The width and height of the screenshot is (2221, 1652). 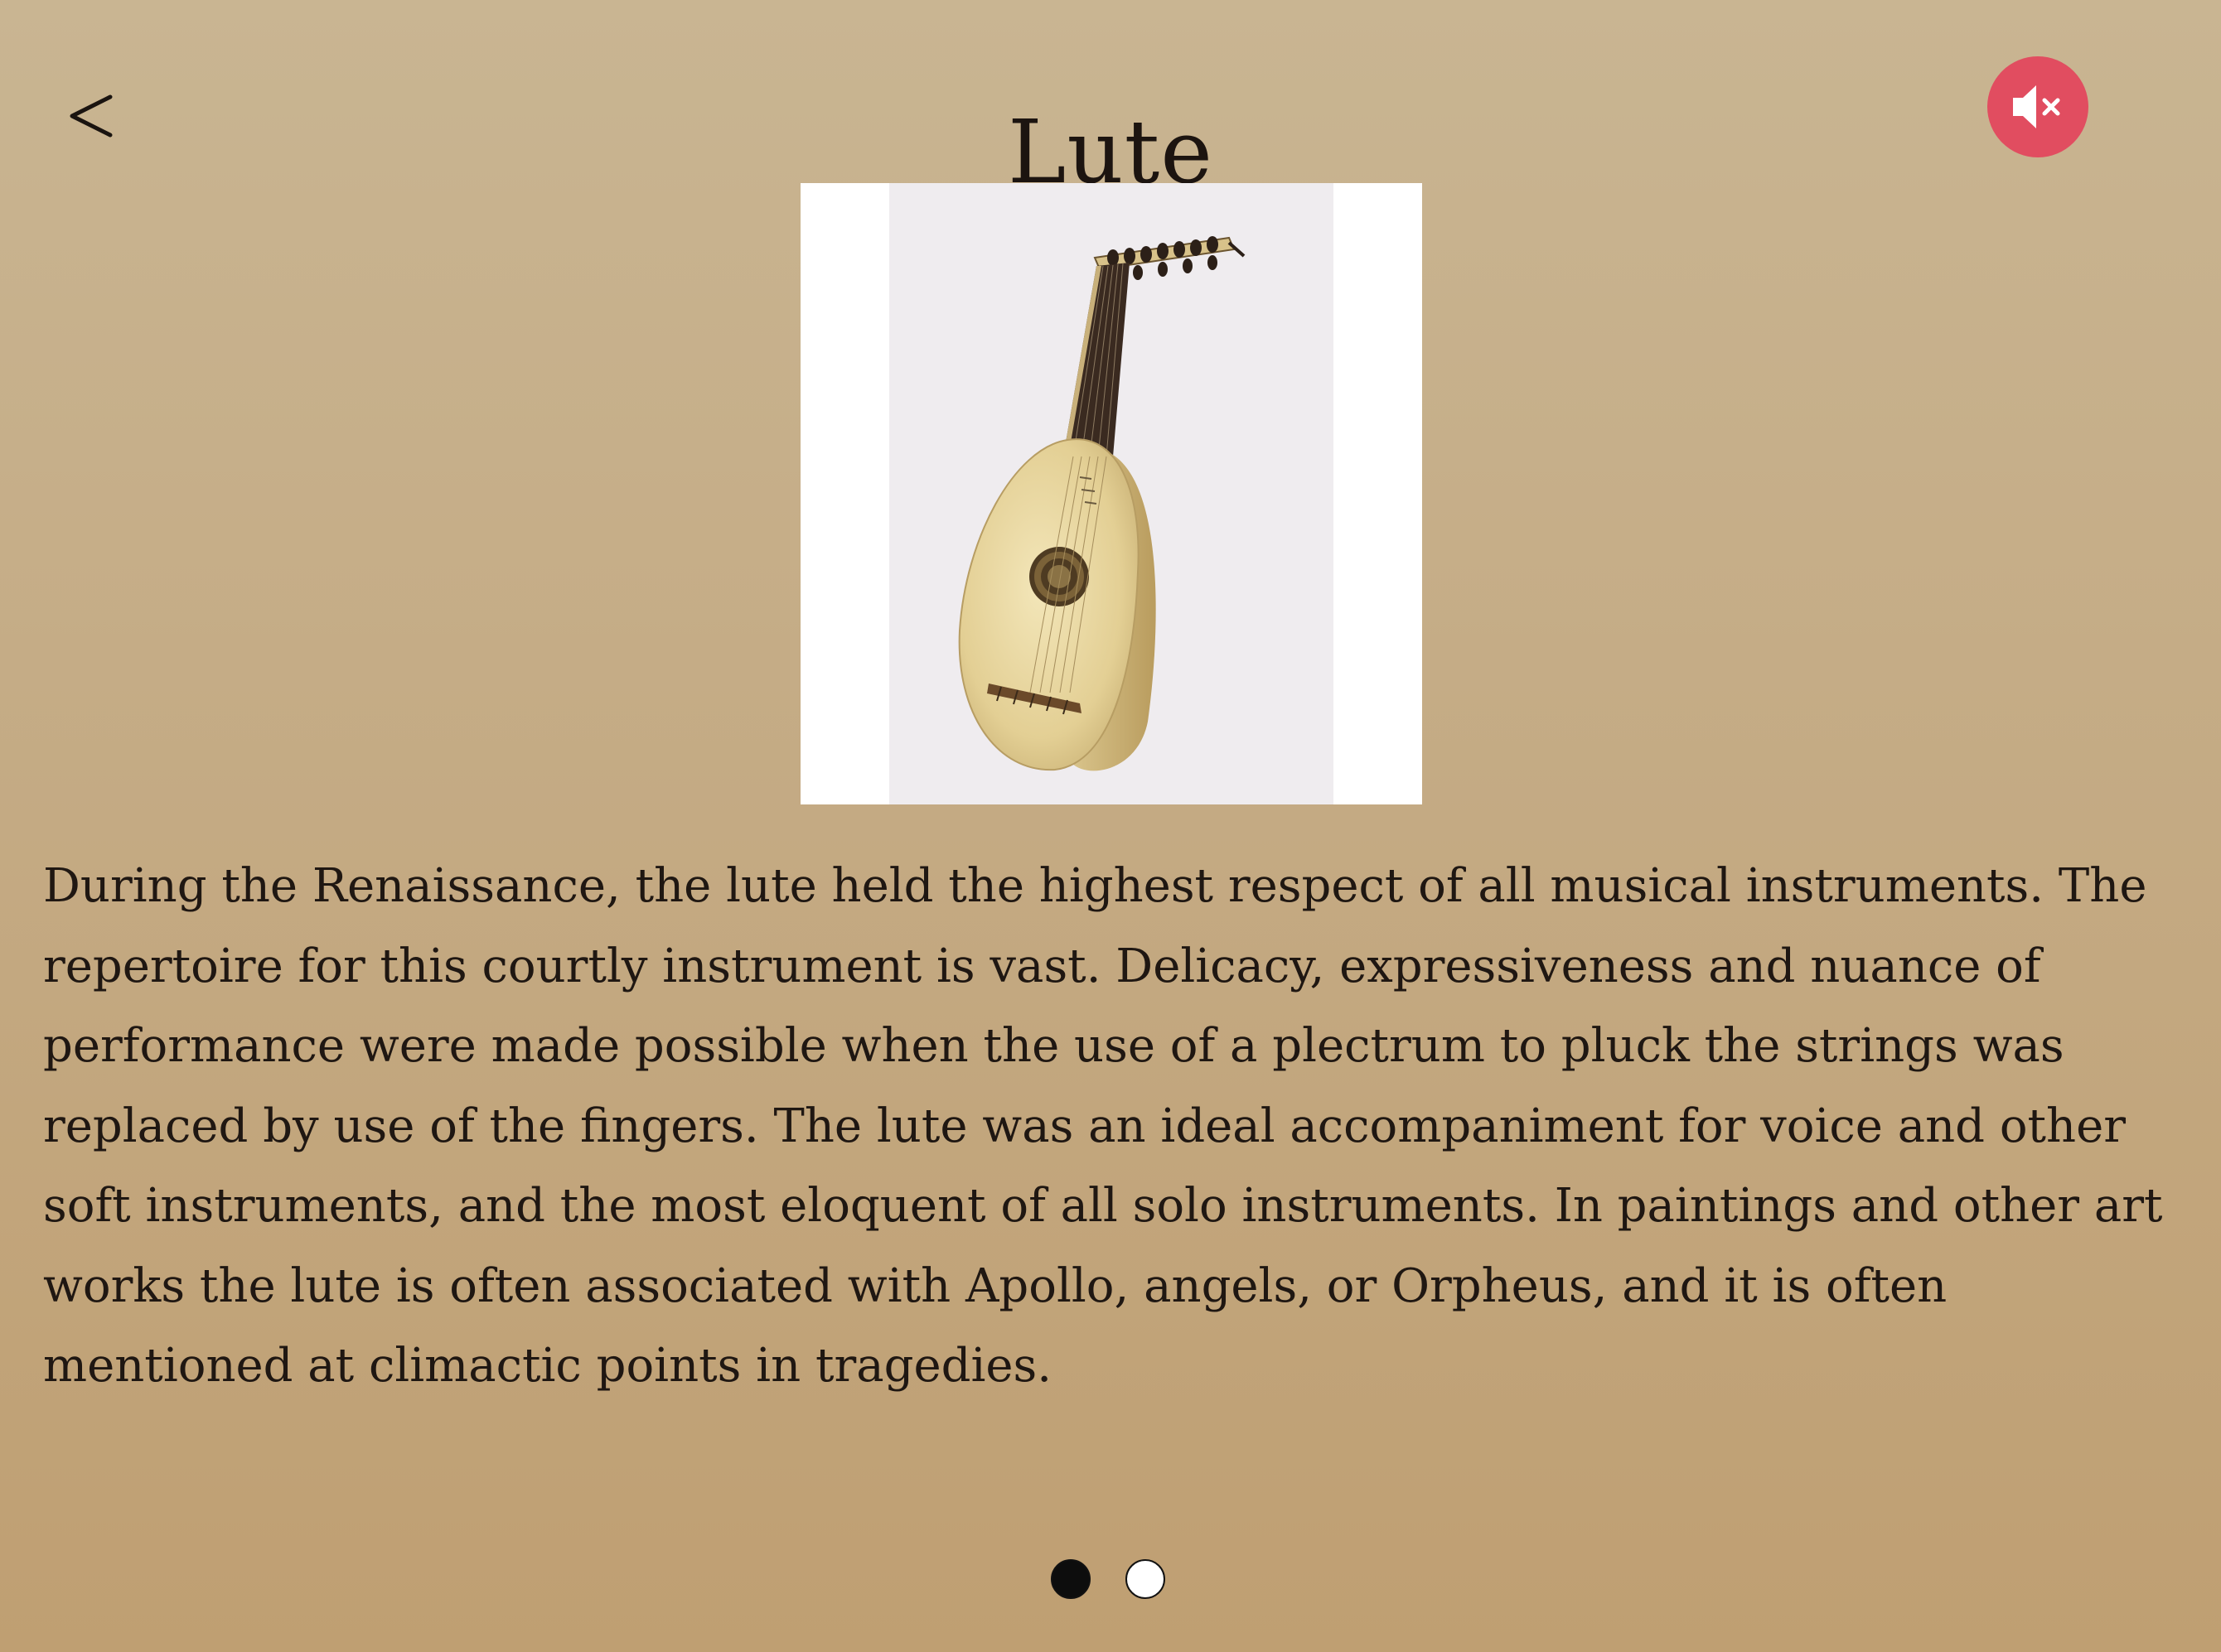 I want to click on lute-photo, so click(x=1111, y=494).